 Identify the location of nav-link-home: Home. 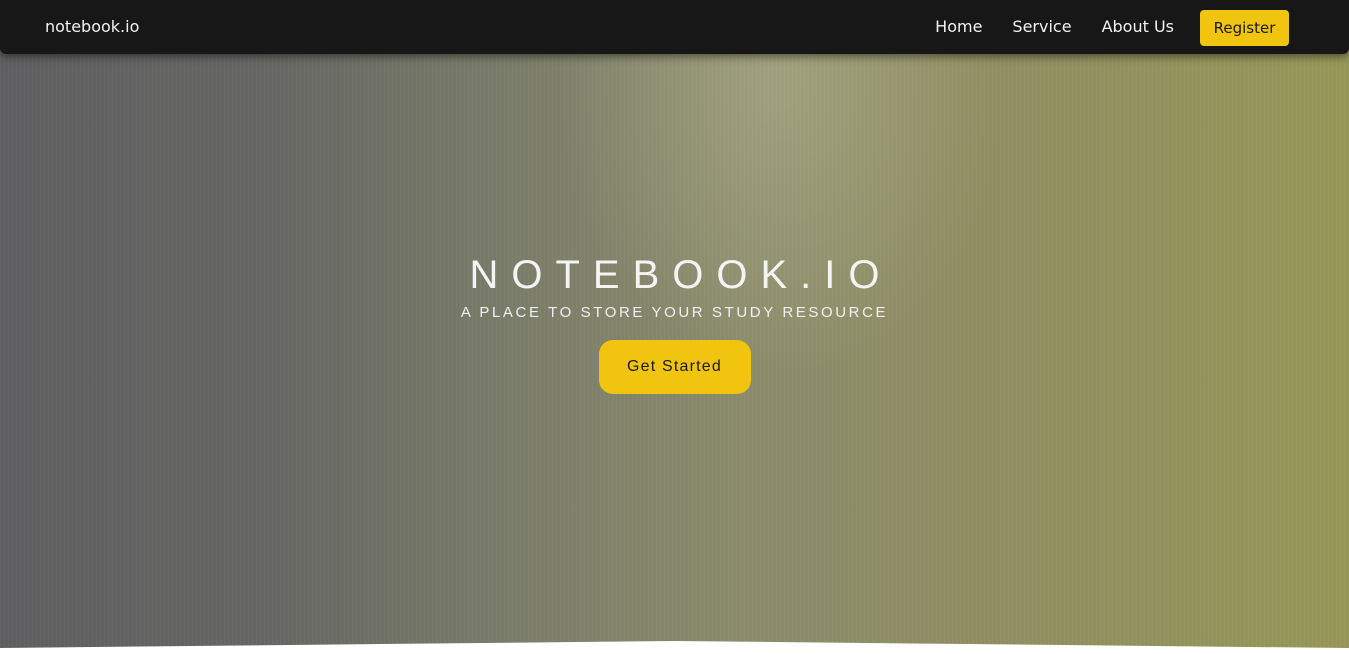
(958, 27).